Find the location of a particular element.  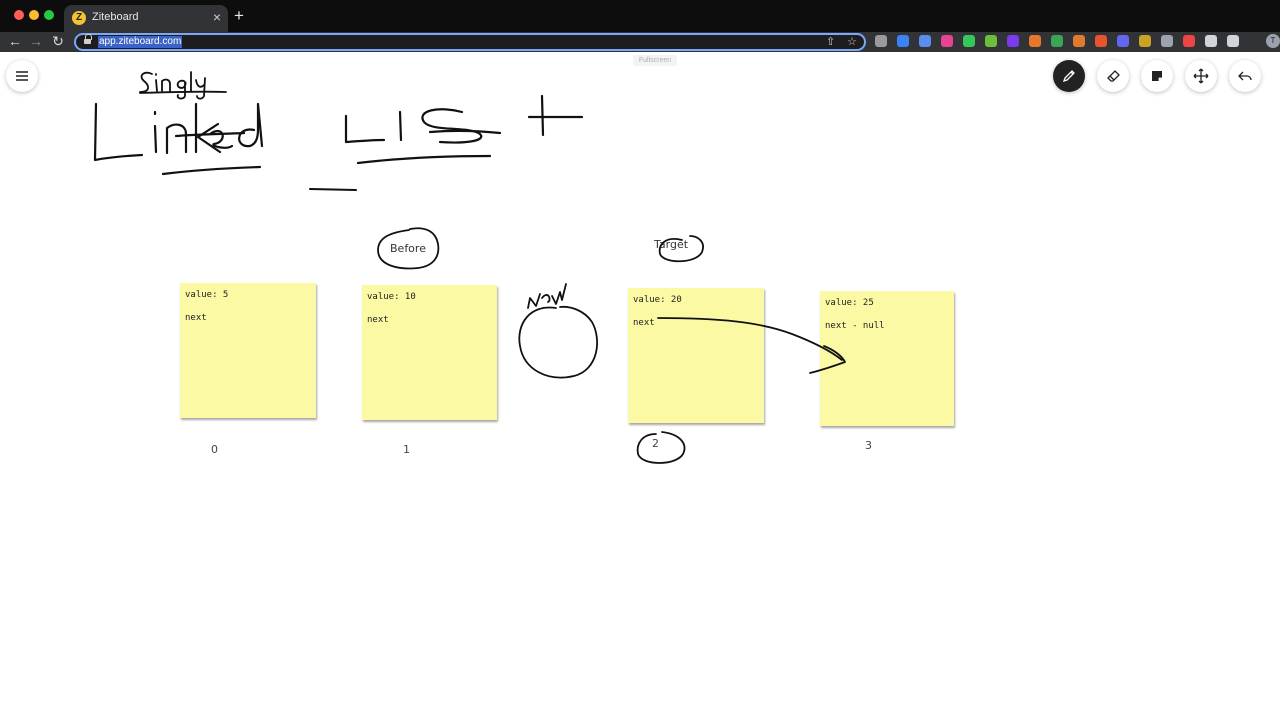

address-bar: app.ziteboard.com ⇧ ☆ is located at coordinates (470, 42).